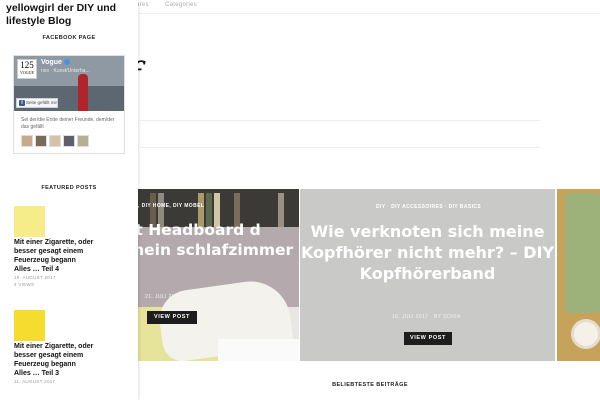 The height and width of the screenshot is (400, 600). What do you see at coordinates (181, 5) in the screenshot?
I see `nav-item-categories: Categories` at bounding box center [181, 5].